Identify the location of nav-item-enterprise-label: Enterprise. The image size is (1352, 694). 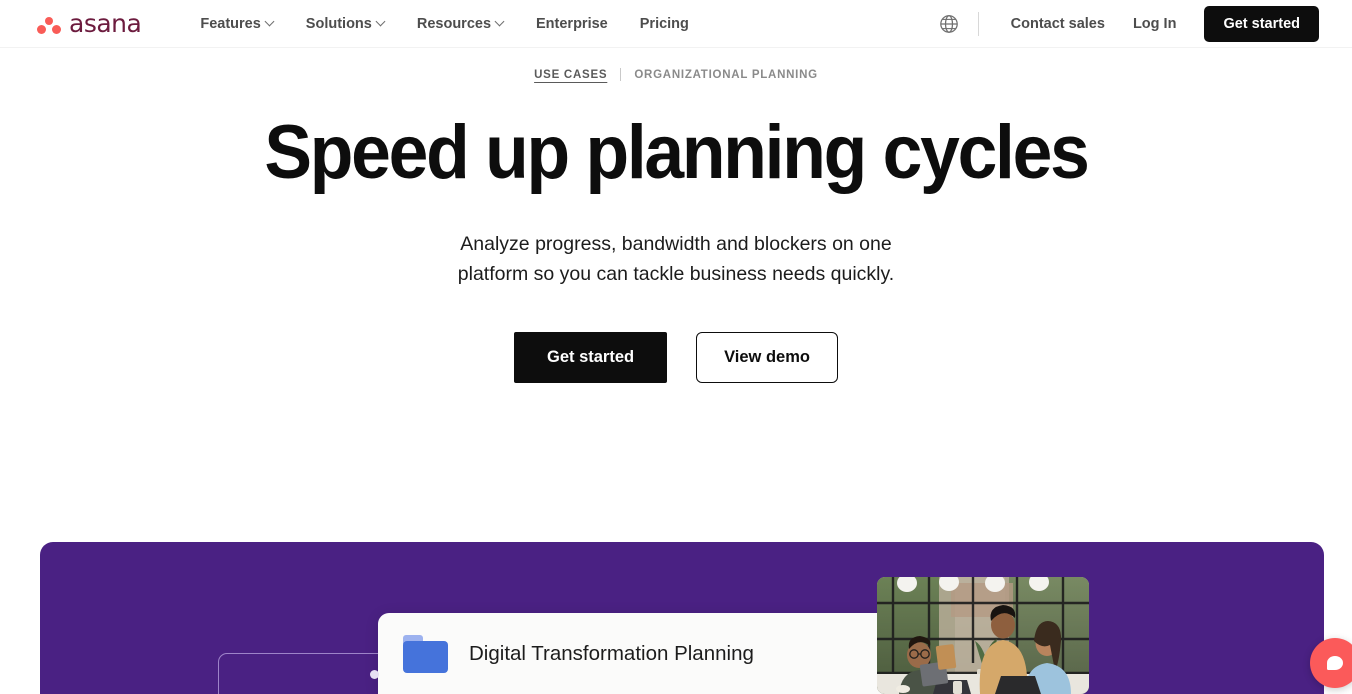
(572, 23).